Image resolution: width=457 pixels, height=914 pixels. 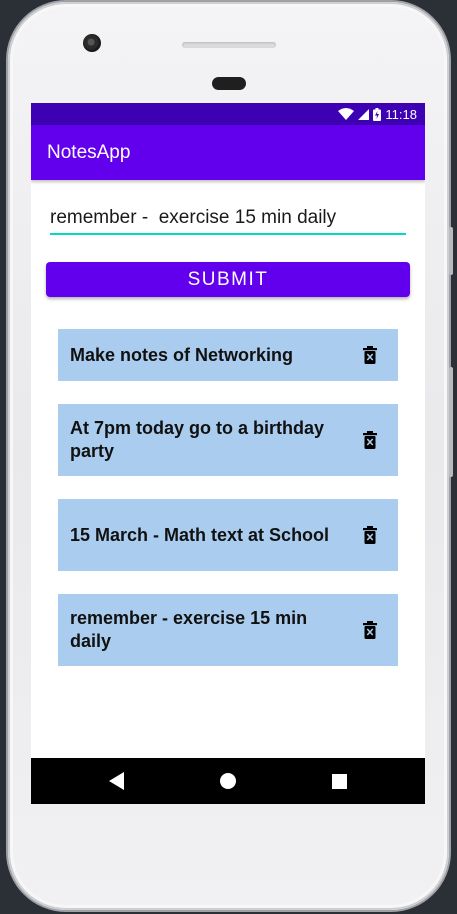 What do you see at coordinates (228, 279) in the screenshot?
I see `submit-button: SUBMIT` at bounding box center [228, 279].